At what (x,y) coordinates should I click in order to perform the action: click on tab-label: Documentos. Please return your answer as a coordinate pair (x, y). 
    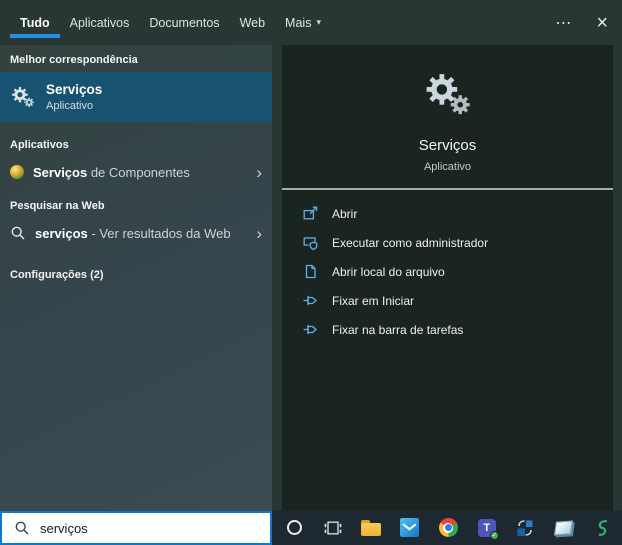
    Looking at the image, I should click on (184, 22).